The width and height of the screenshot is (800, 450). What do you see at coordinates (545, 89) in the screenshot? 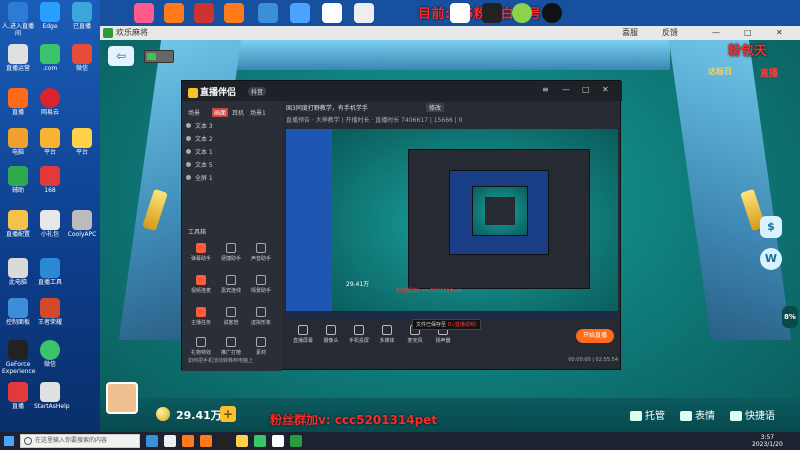
I see `menu-icon: ≡` at bounding box center [545, 89].